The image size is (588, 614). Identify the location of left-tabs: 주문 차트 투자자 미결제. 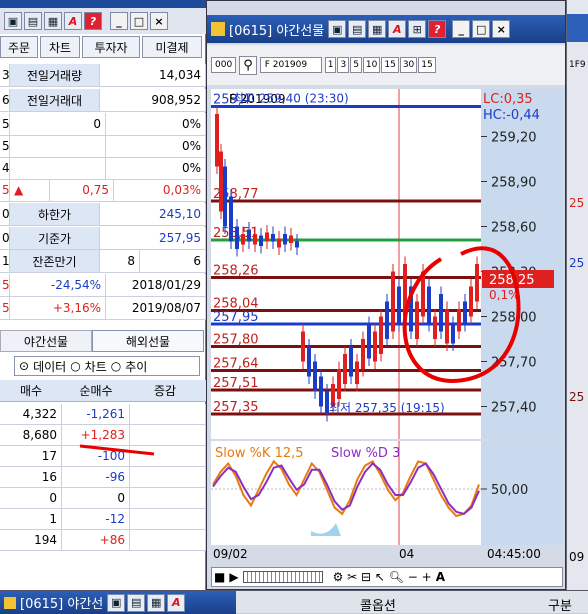
(103, 48).